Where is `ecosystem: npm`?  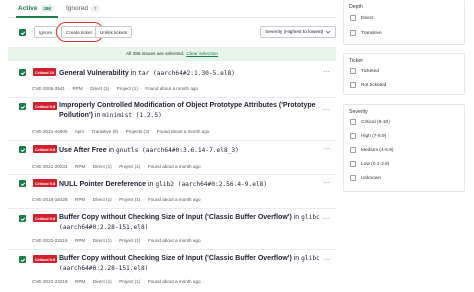
ecosystem: npm is located at coordinates (79, 131).